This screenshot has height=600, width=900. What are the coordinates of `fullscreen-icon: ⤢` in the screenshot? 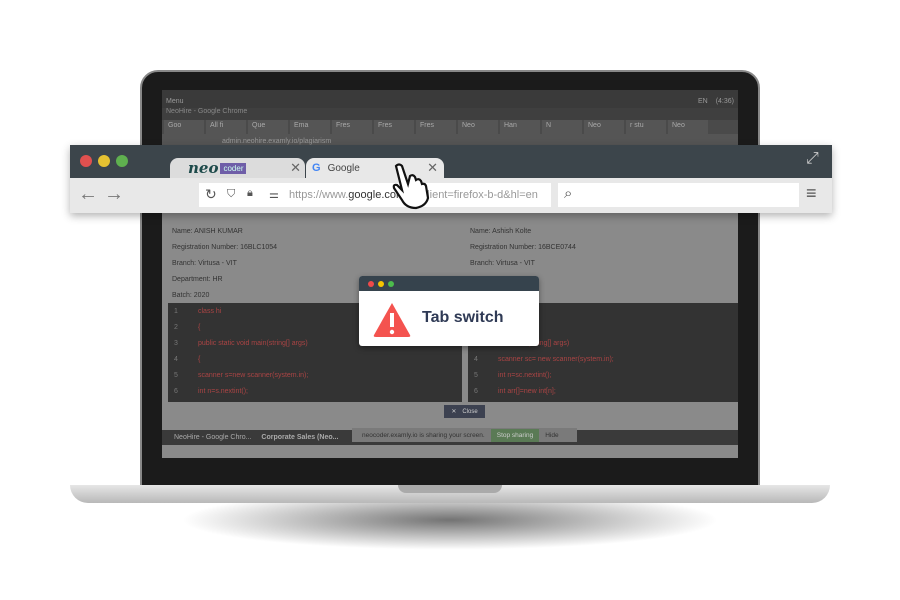 It's located at (812, 159).